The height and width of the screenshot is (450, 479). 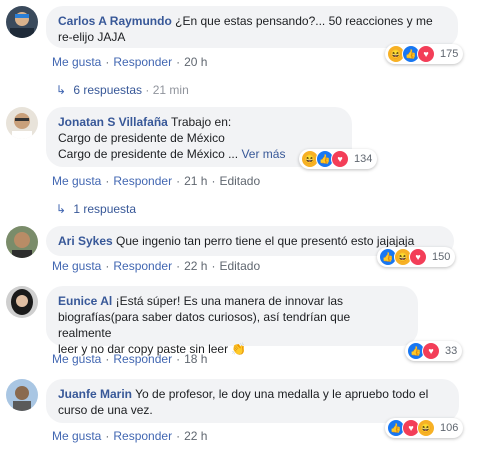 I want to click on comment-actions: Me gusta · Responder · 22 h, so click(x=130, y=436).